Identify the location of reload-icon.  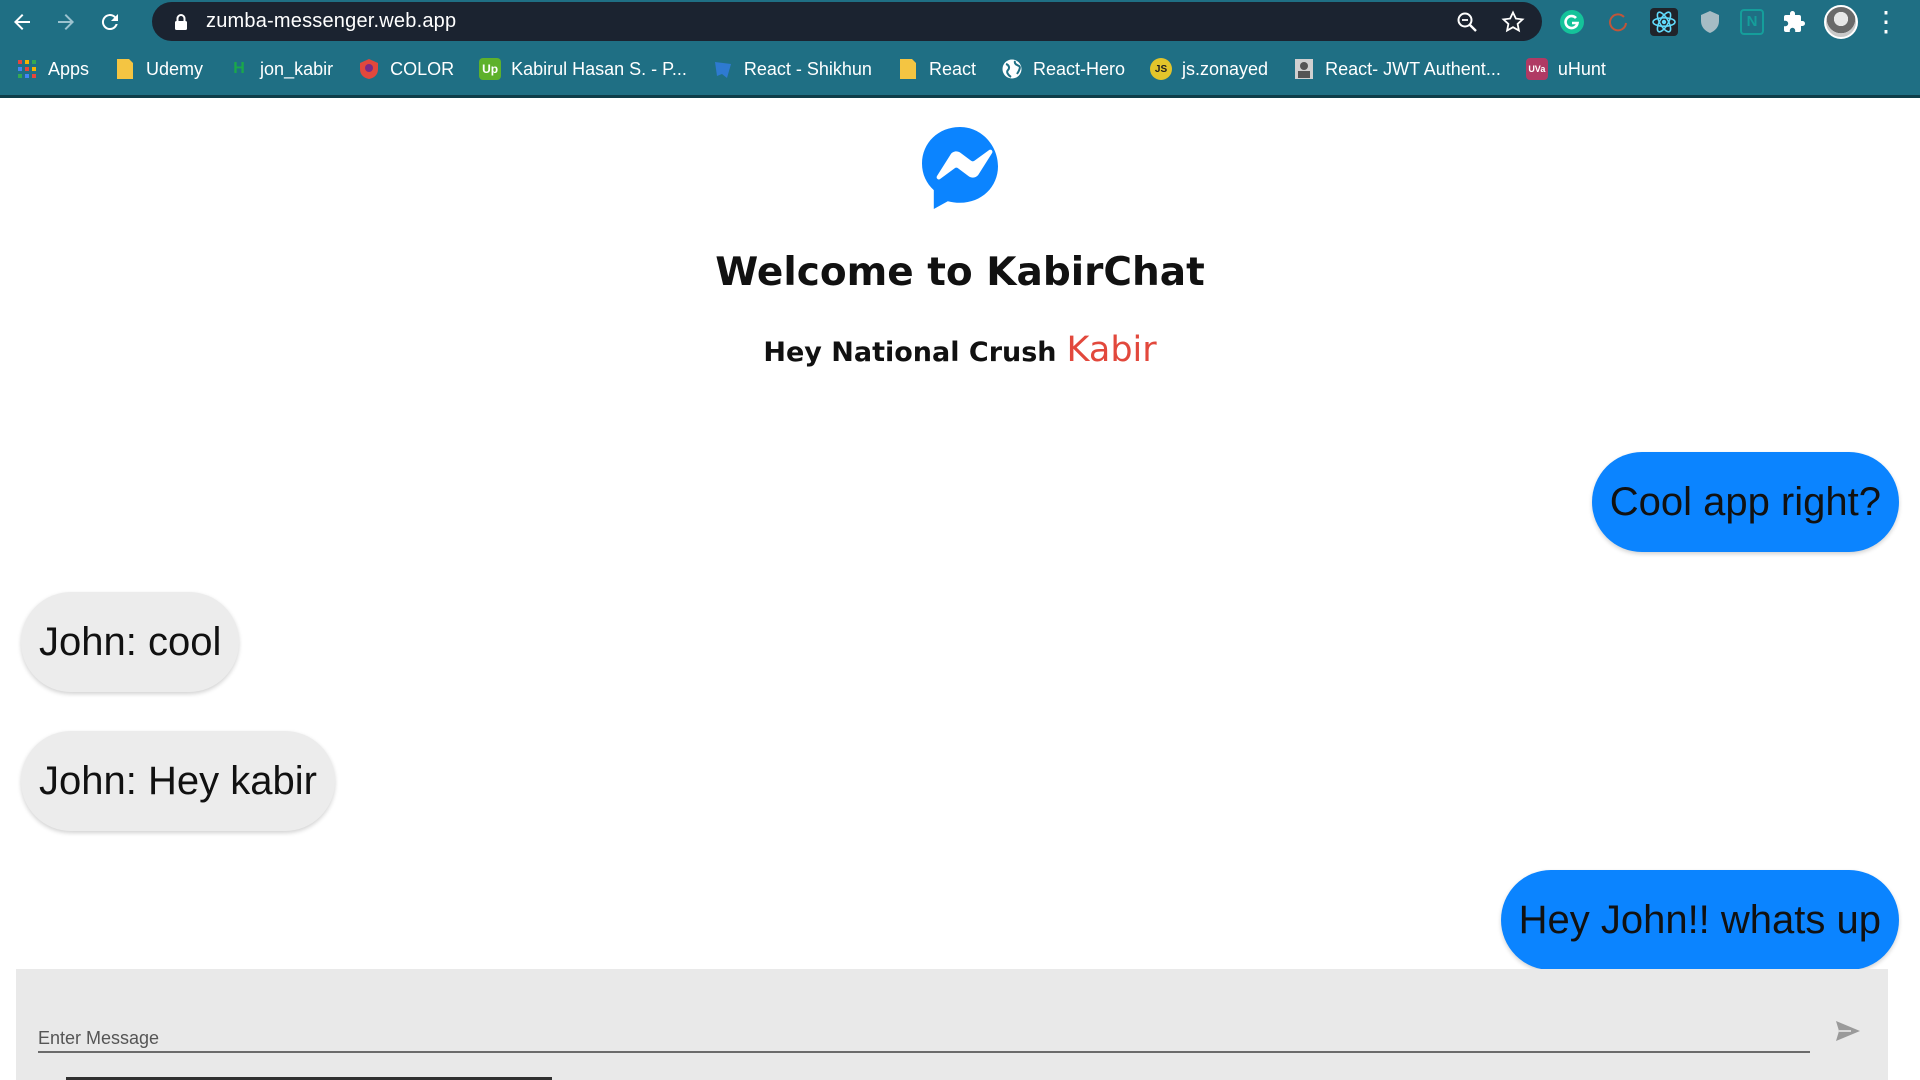
(109, 21).